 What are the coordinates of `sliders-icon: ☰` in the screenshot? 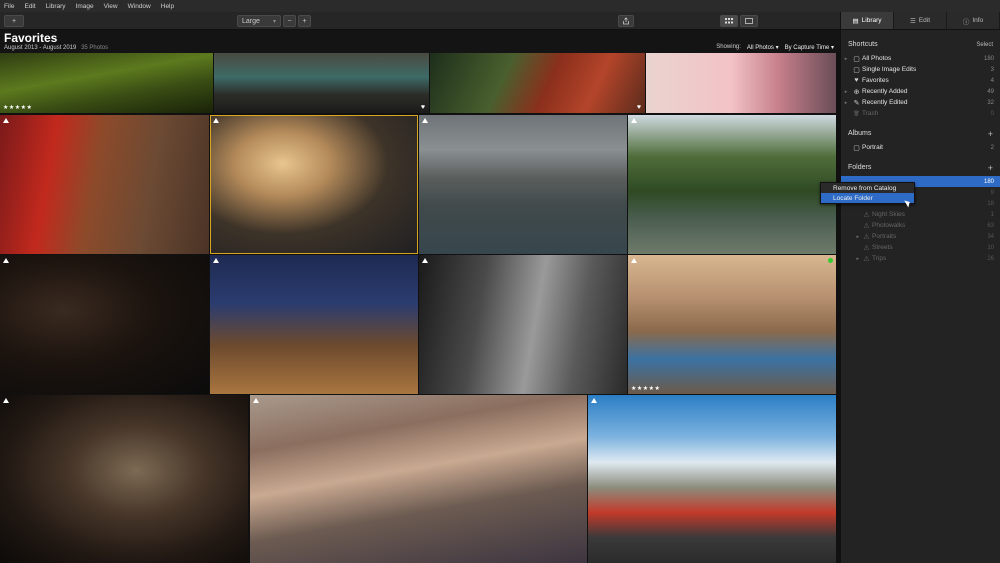 It's located at (912, 21).